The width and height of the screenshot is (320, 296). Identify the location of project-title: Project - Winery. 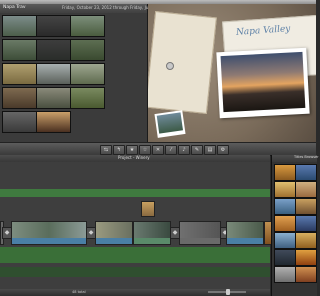
(134, 157).